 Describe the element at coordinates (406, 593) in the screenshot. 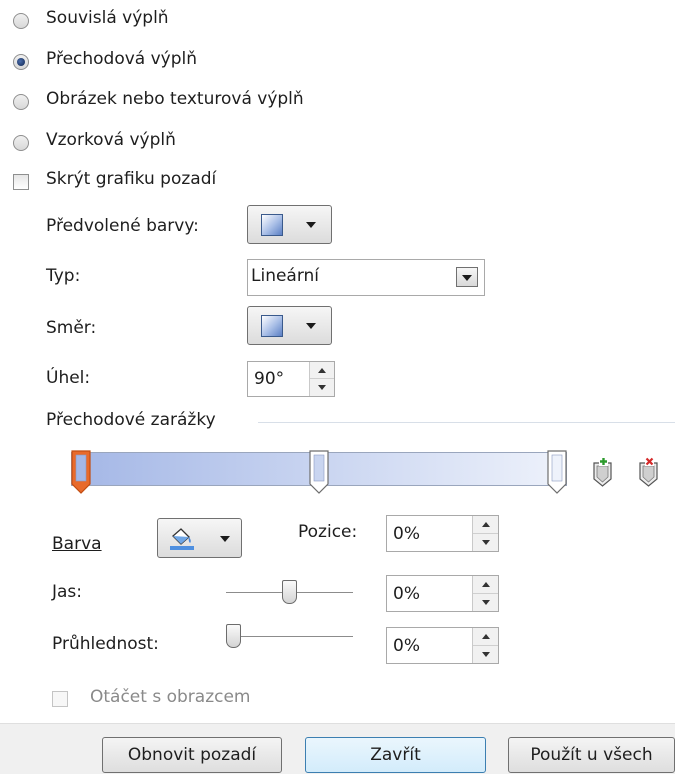

I see `brightness-value: 0%` at that location.